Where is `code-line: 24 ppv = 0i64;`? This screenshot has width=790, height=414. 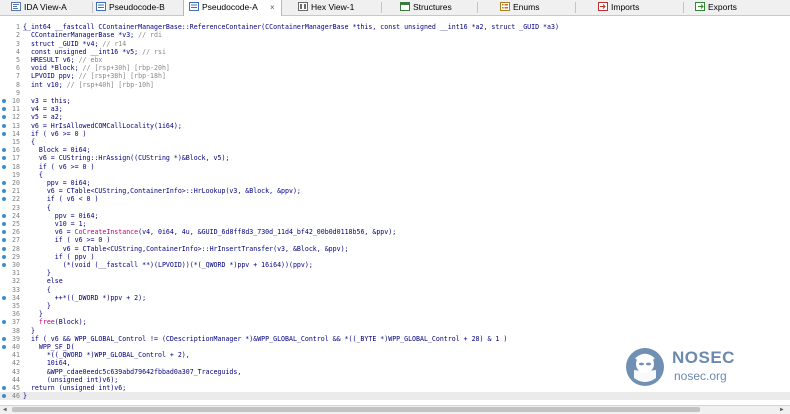 code-line: 24 ppv = 0i64; is located at coordinates (395, 216).